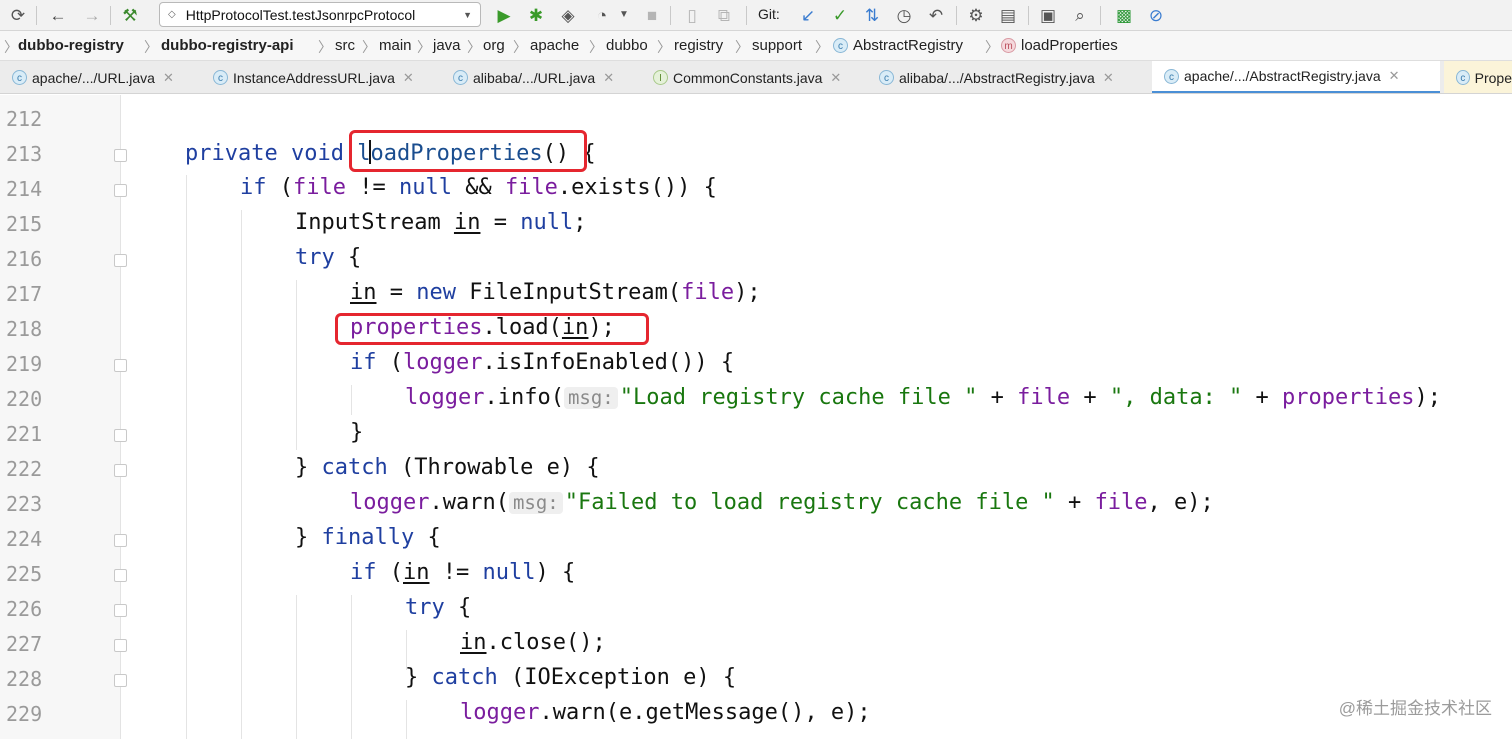  Describe the element at coordinates (130, 15) in the screenshot. I see `build-hammer-icon: ⚒` at that location.